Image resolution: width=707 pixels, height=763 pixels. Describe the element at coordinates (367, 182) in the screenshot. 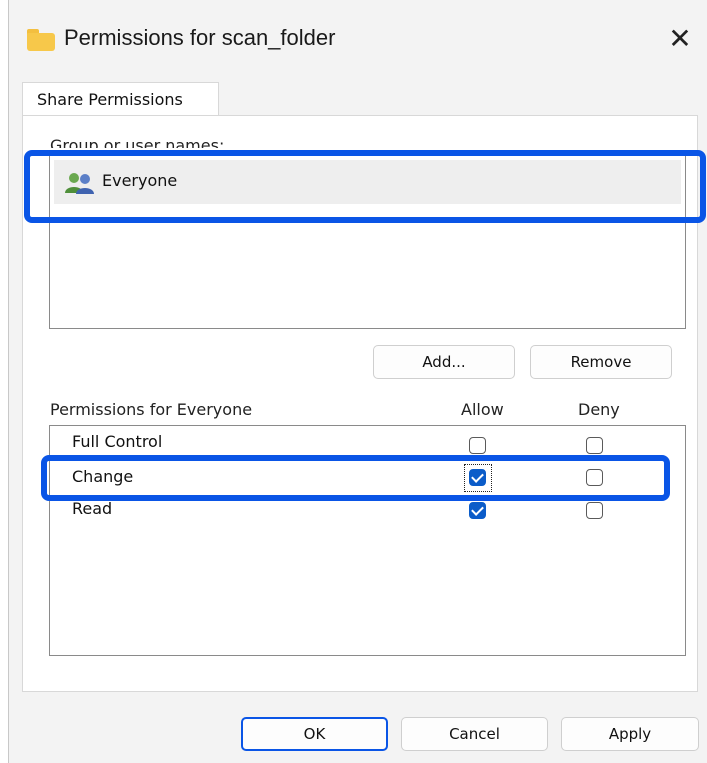

I see `user-list-item-everyone: Everyone` at that location.